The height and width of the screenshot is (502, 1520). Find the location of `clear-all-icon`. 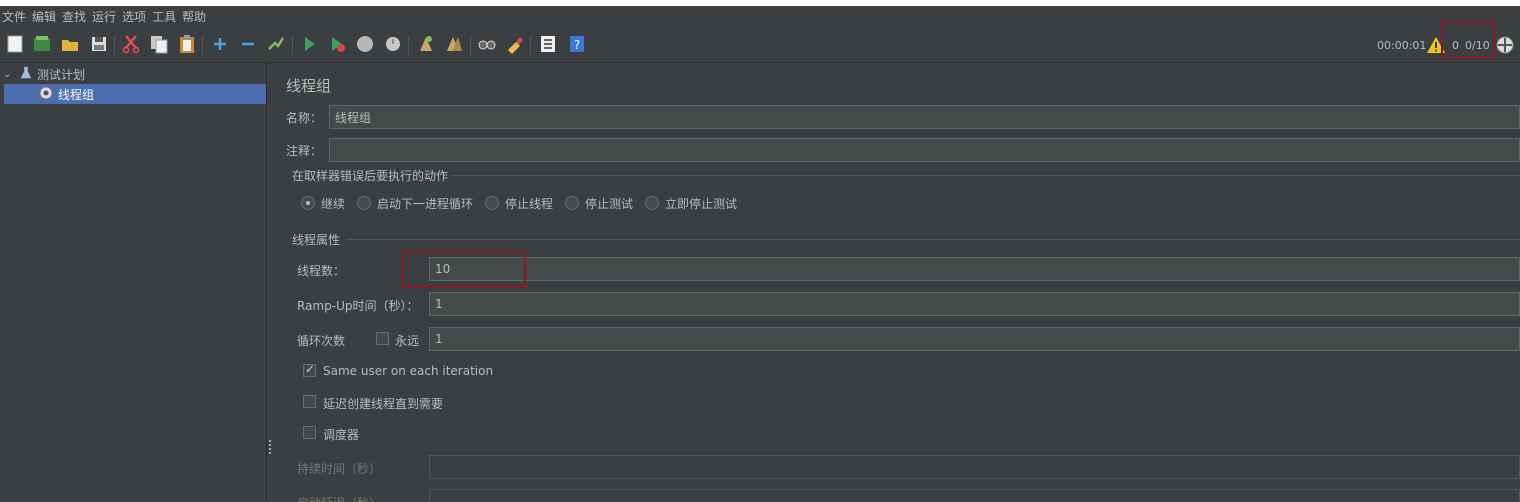

clear-all-icon is located at coordinates (454, 44).